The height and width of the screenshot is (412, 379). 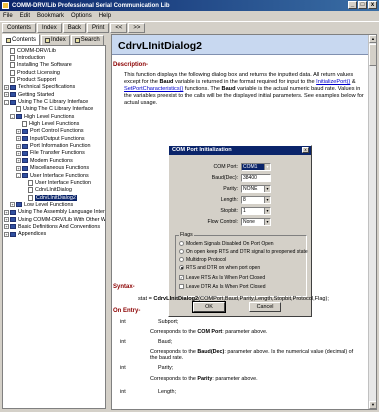 What do you see at coordinates (256, 221) in the screenshot?
I see `flow-control-select: None ▼` at bounding box center [256, 221].